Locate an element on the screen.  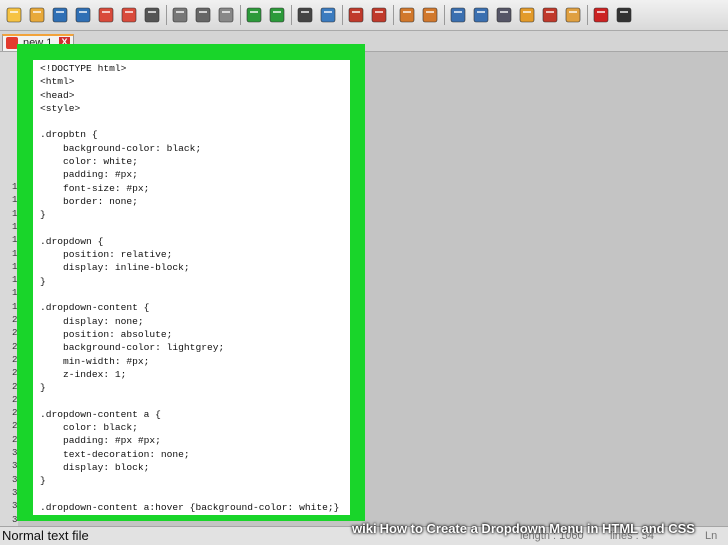
code-line: padding: #px; is located at coordinates (89, 175).